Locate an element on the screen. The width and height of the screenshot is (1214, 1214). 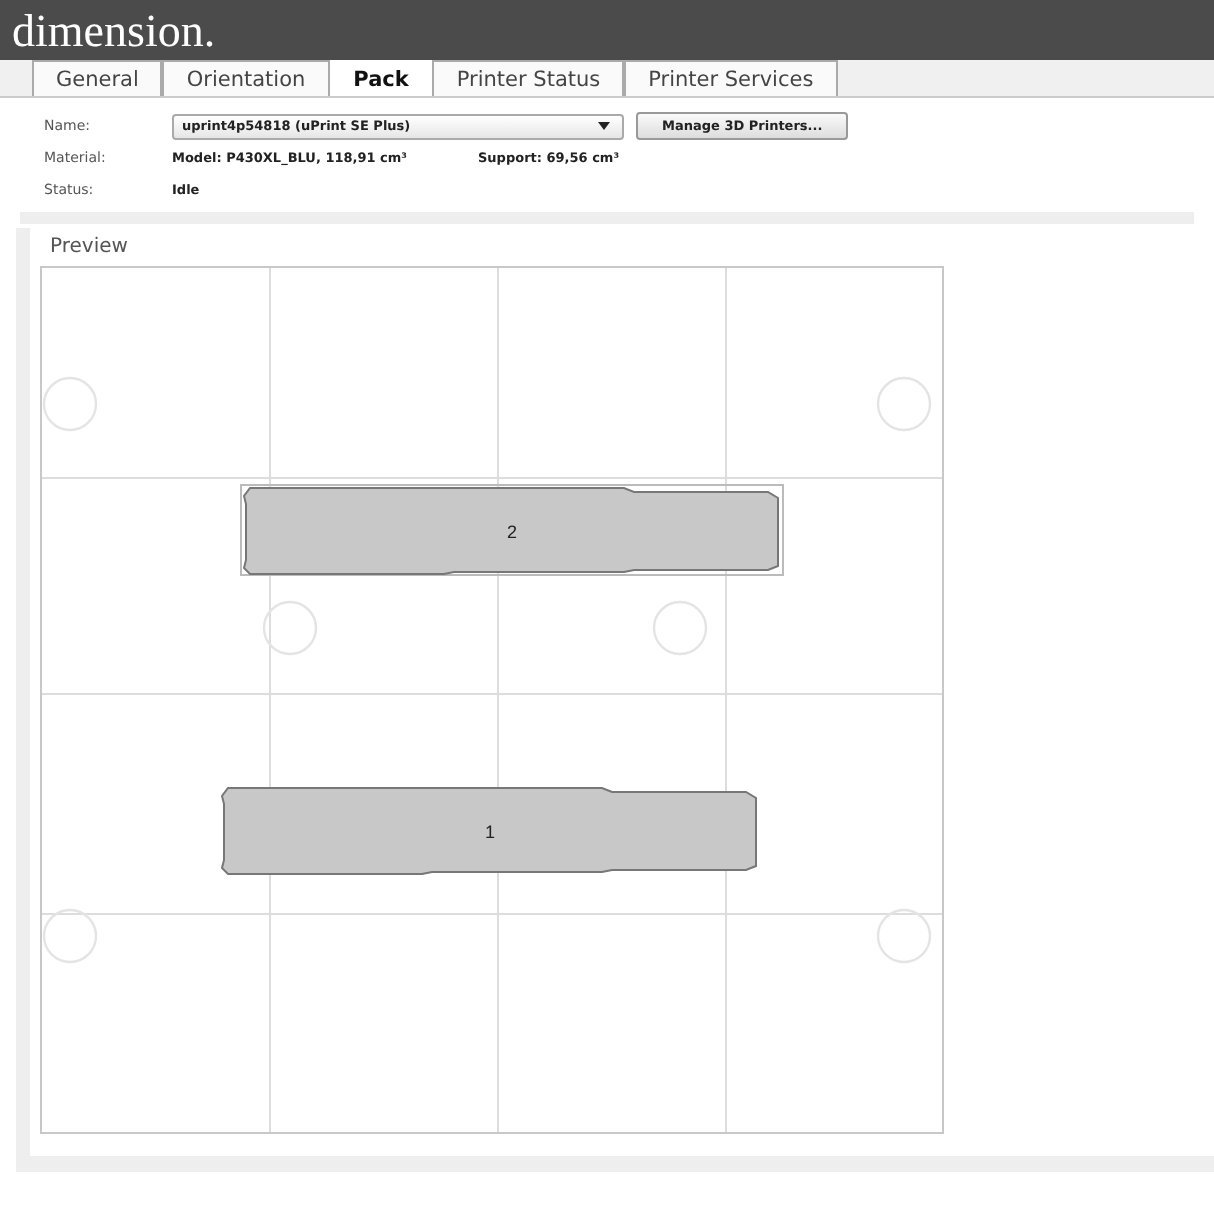
caret-icon is located at coordinates (604, 126).